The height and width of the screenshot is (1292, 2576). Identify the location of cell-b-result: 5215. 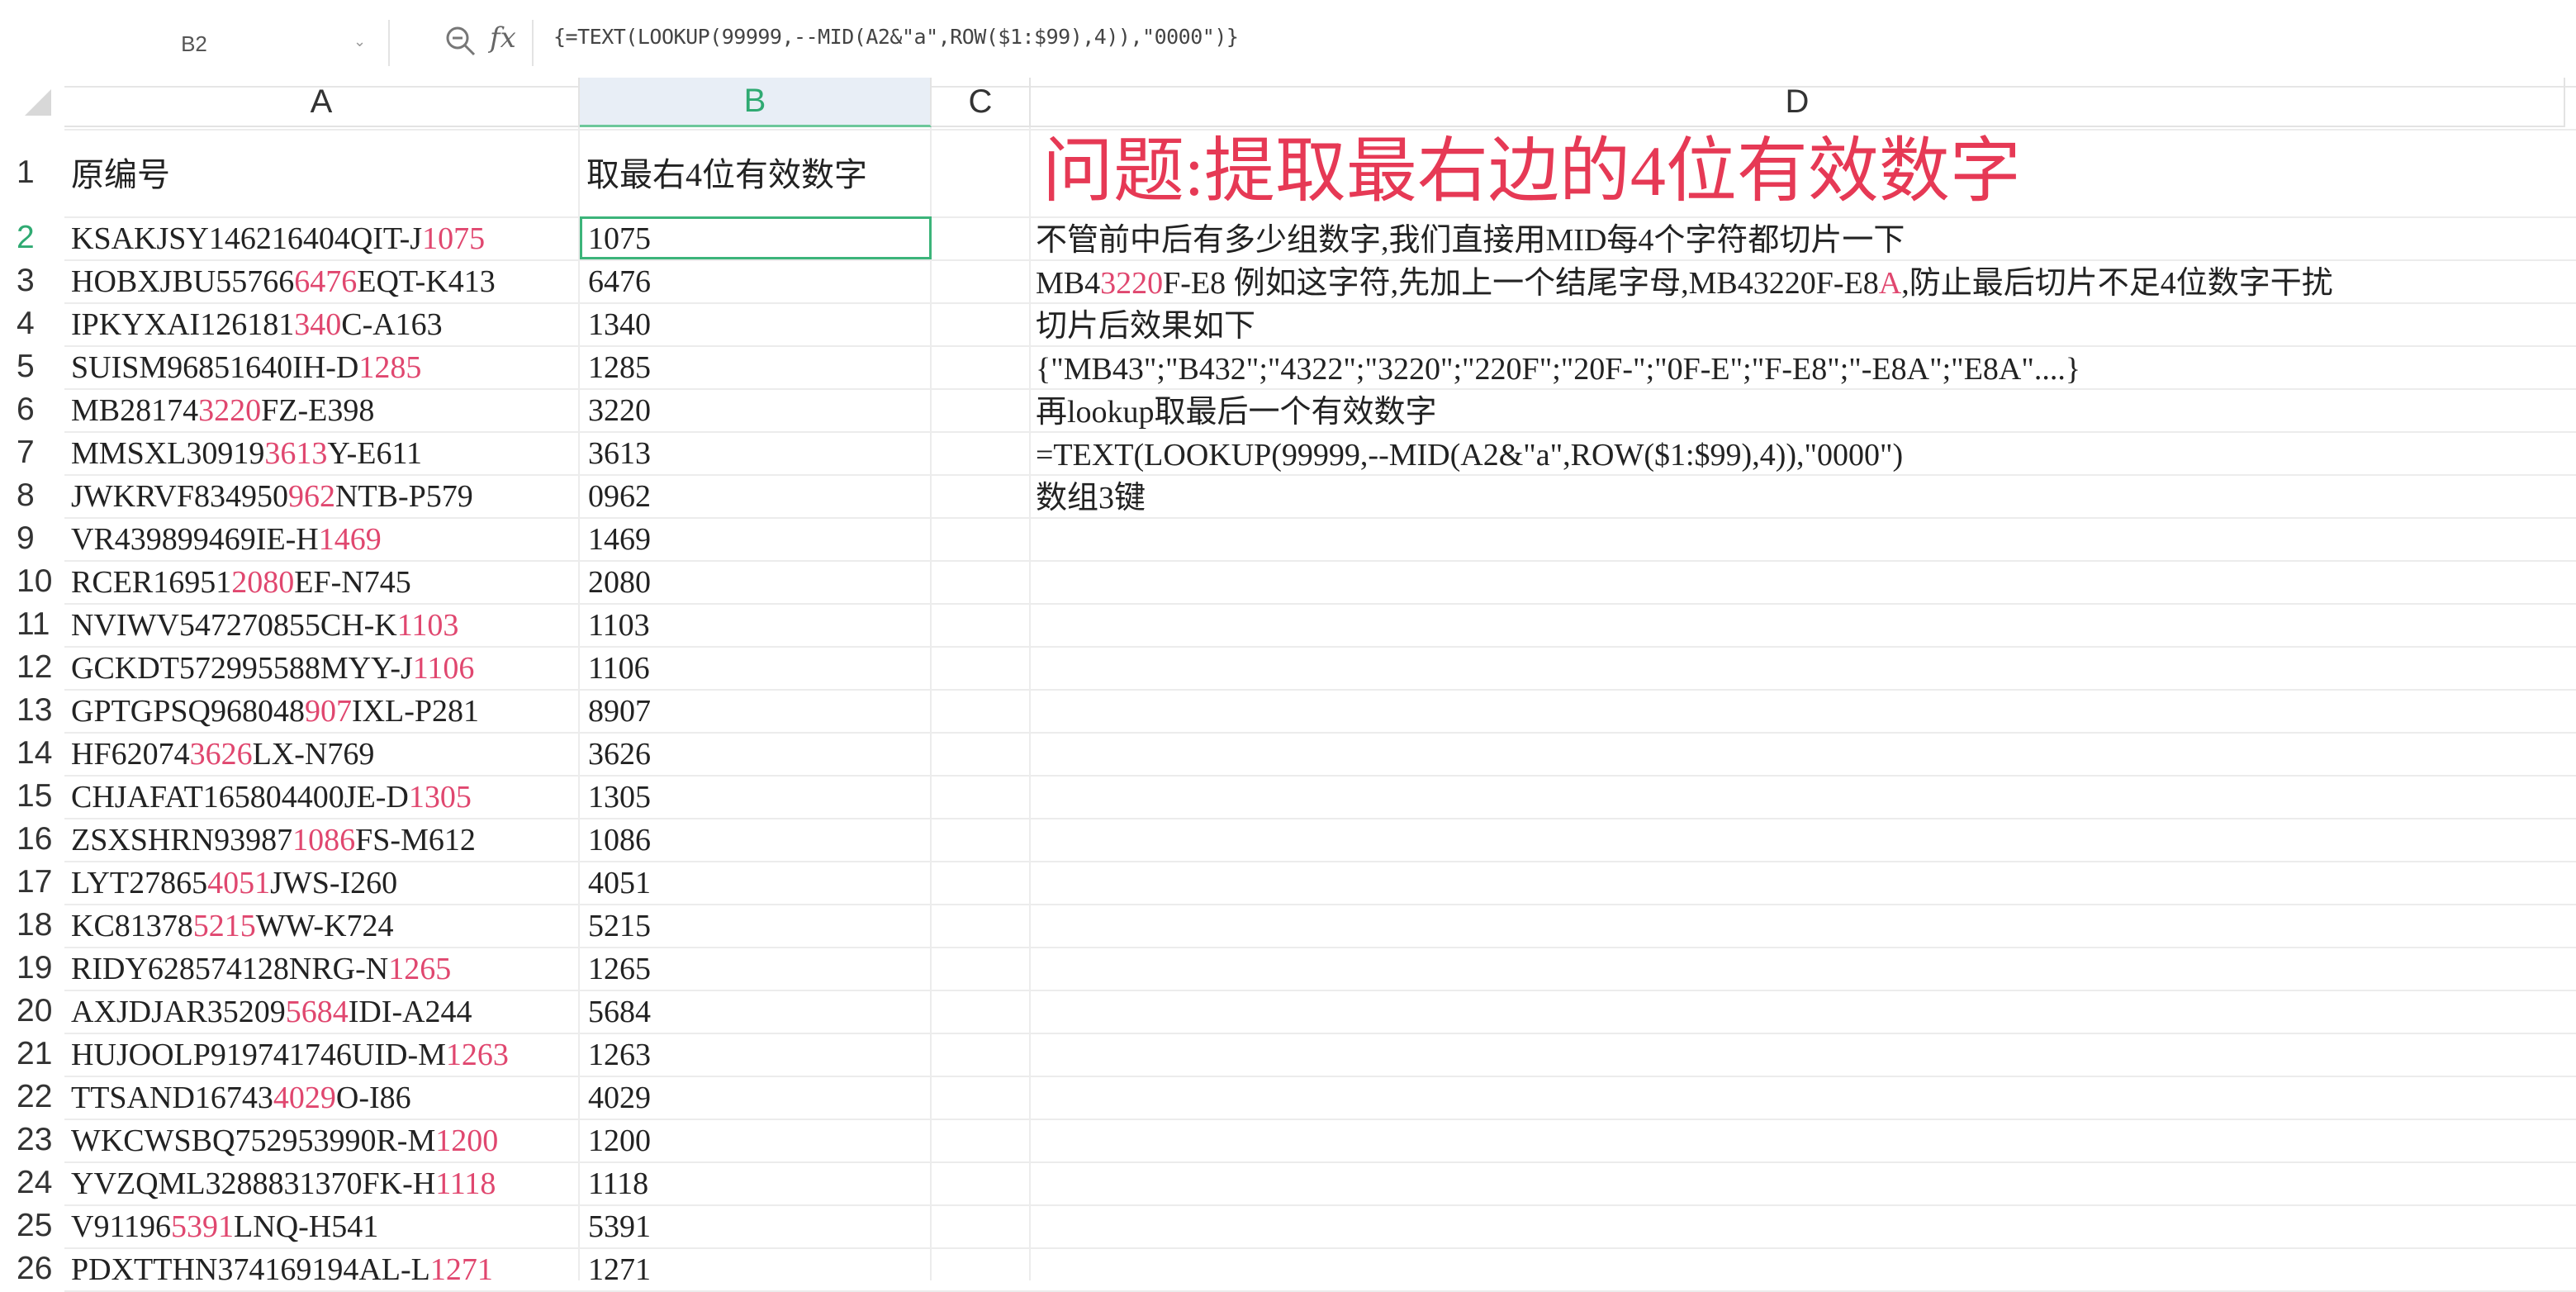
(619, 926).